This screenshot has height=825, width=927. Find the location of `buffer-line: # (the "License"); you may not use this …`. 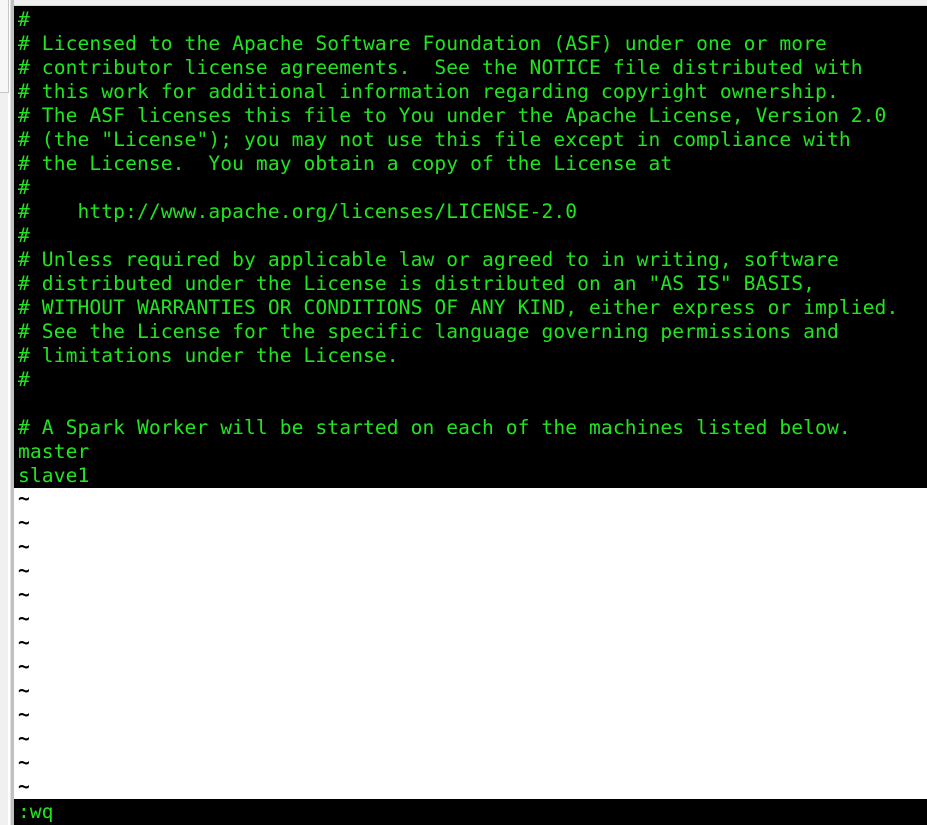

buffer-line: # (the "License"); you may not use this … is located at coordinates (434, 139).